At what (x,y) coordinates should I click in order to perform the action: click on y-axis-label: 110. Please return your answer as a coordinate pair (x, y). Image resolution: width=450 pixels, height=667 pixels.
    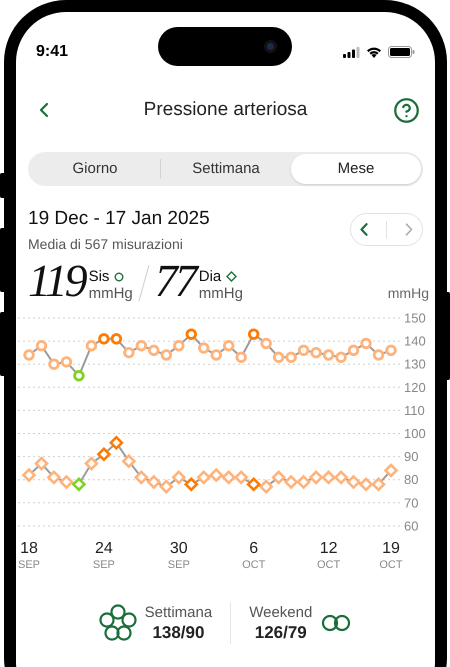
    Looking at the image, I should click on (414, 410).